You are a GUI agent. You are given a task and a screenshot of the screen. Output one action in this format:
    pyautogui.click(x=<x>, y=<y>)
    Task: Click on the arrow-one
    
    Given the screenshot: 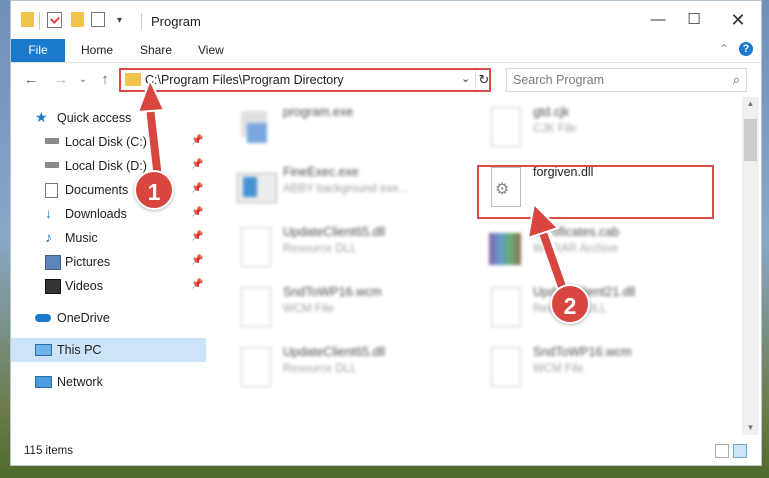 What is the action you would take?
    pyautogui.click(x=151, y=130)
    